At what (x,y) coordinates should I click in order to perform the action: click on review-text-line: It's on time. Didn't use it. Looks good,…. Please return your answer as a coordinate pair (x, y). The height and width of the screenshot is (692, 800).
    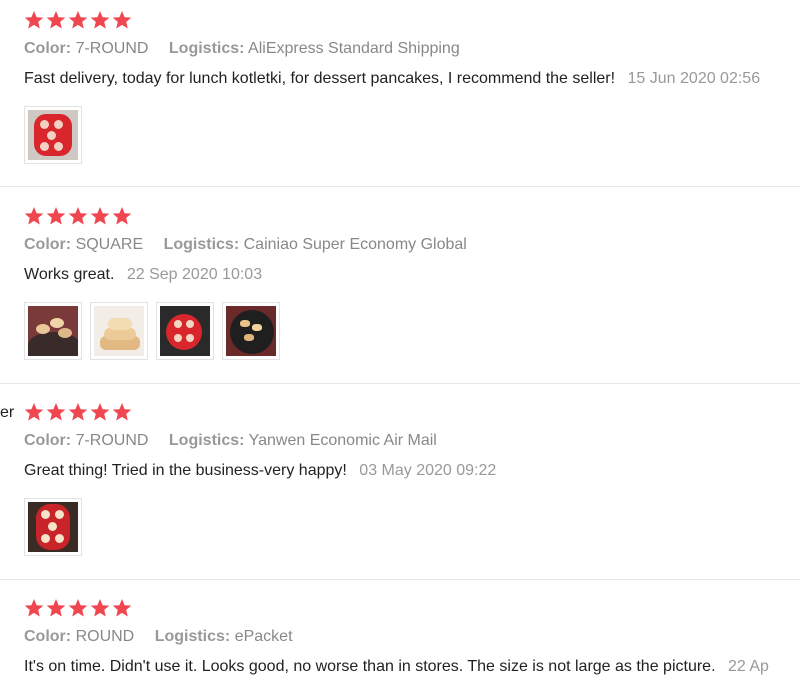
    Looking at the image, I should click on (396, 667).